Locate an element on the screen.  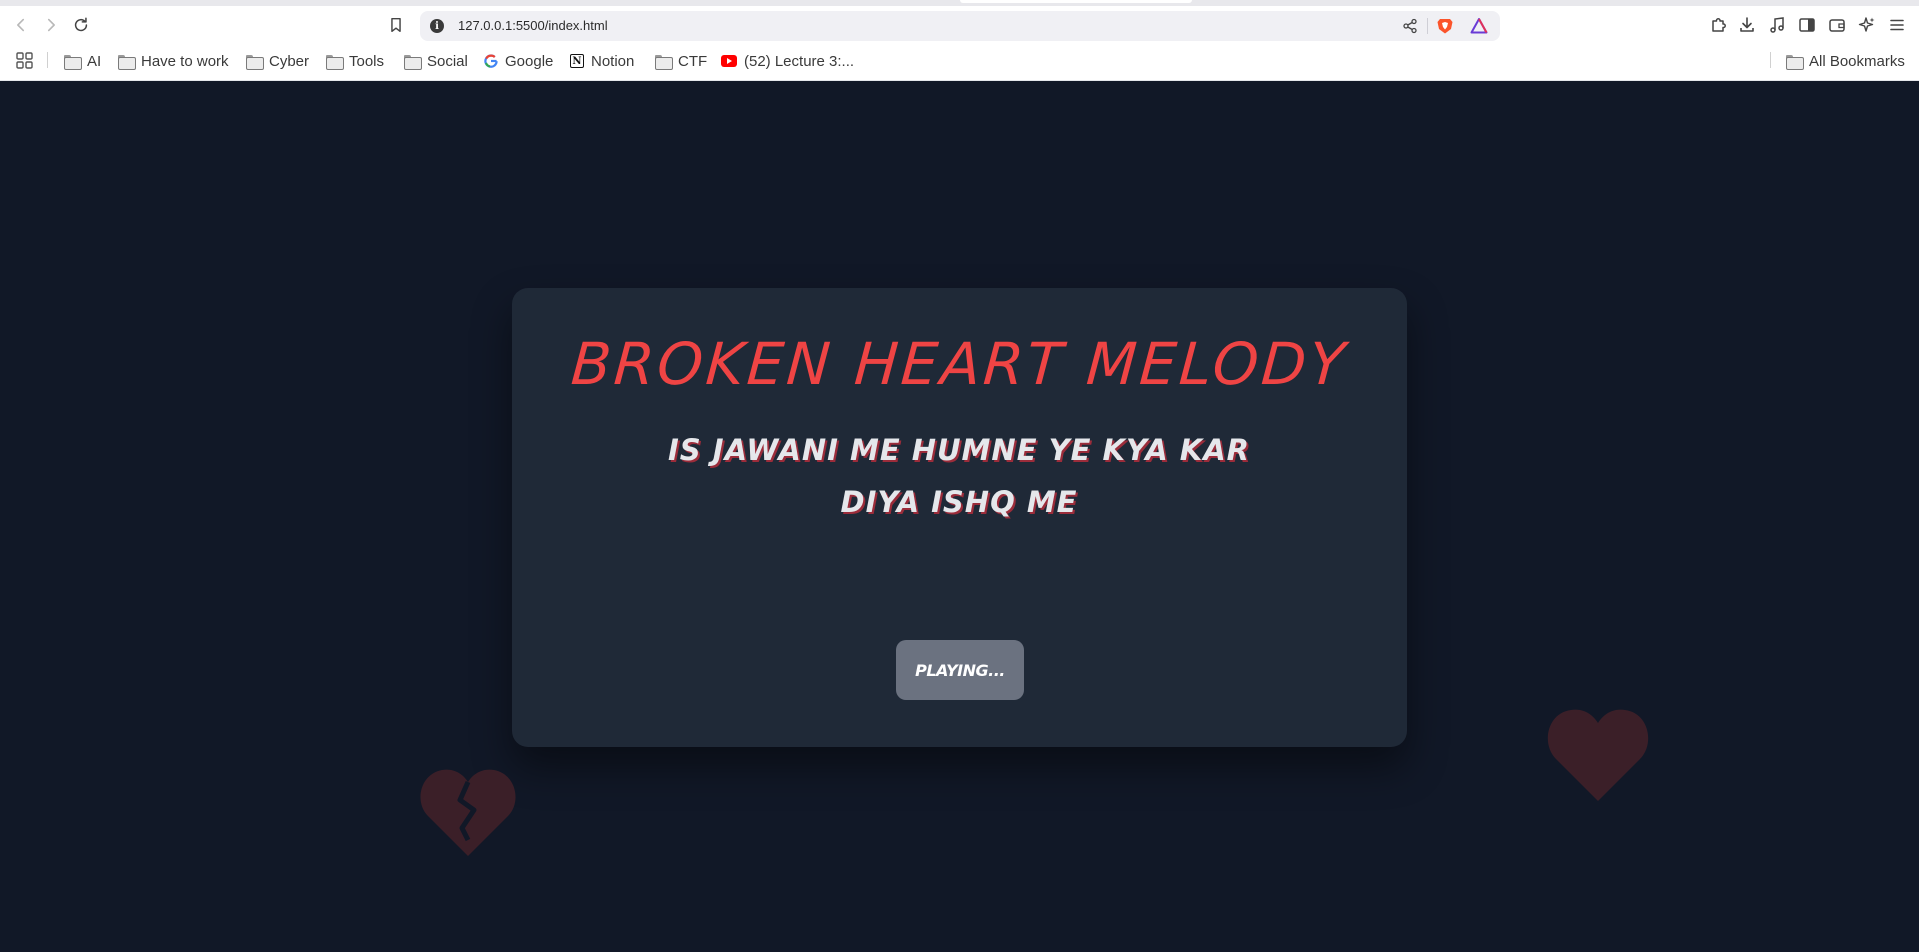
bookmarks-separator is located at coordinates (1770, 60).